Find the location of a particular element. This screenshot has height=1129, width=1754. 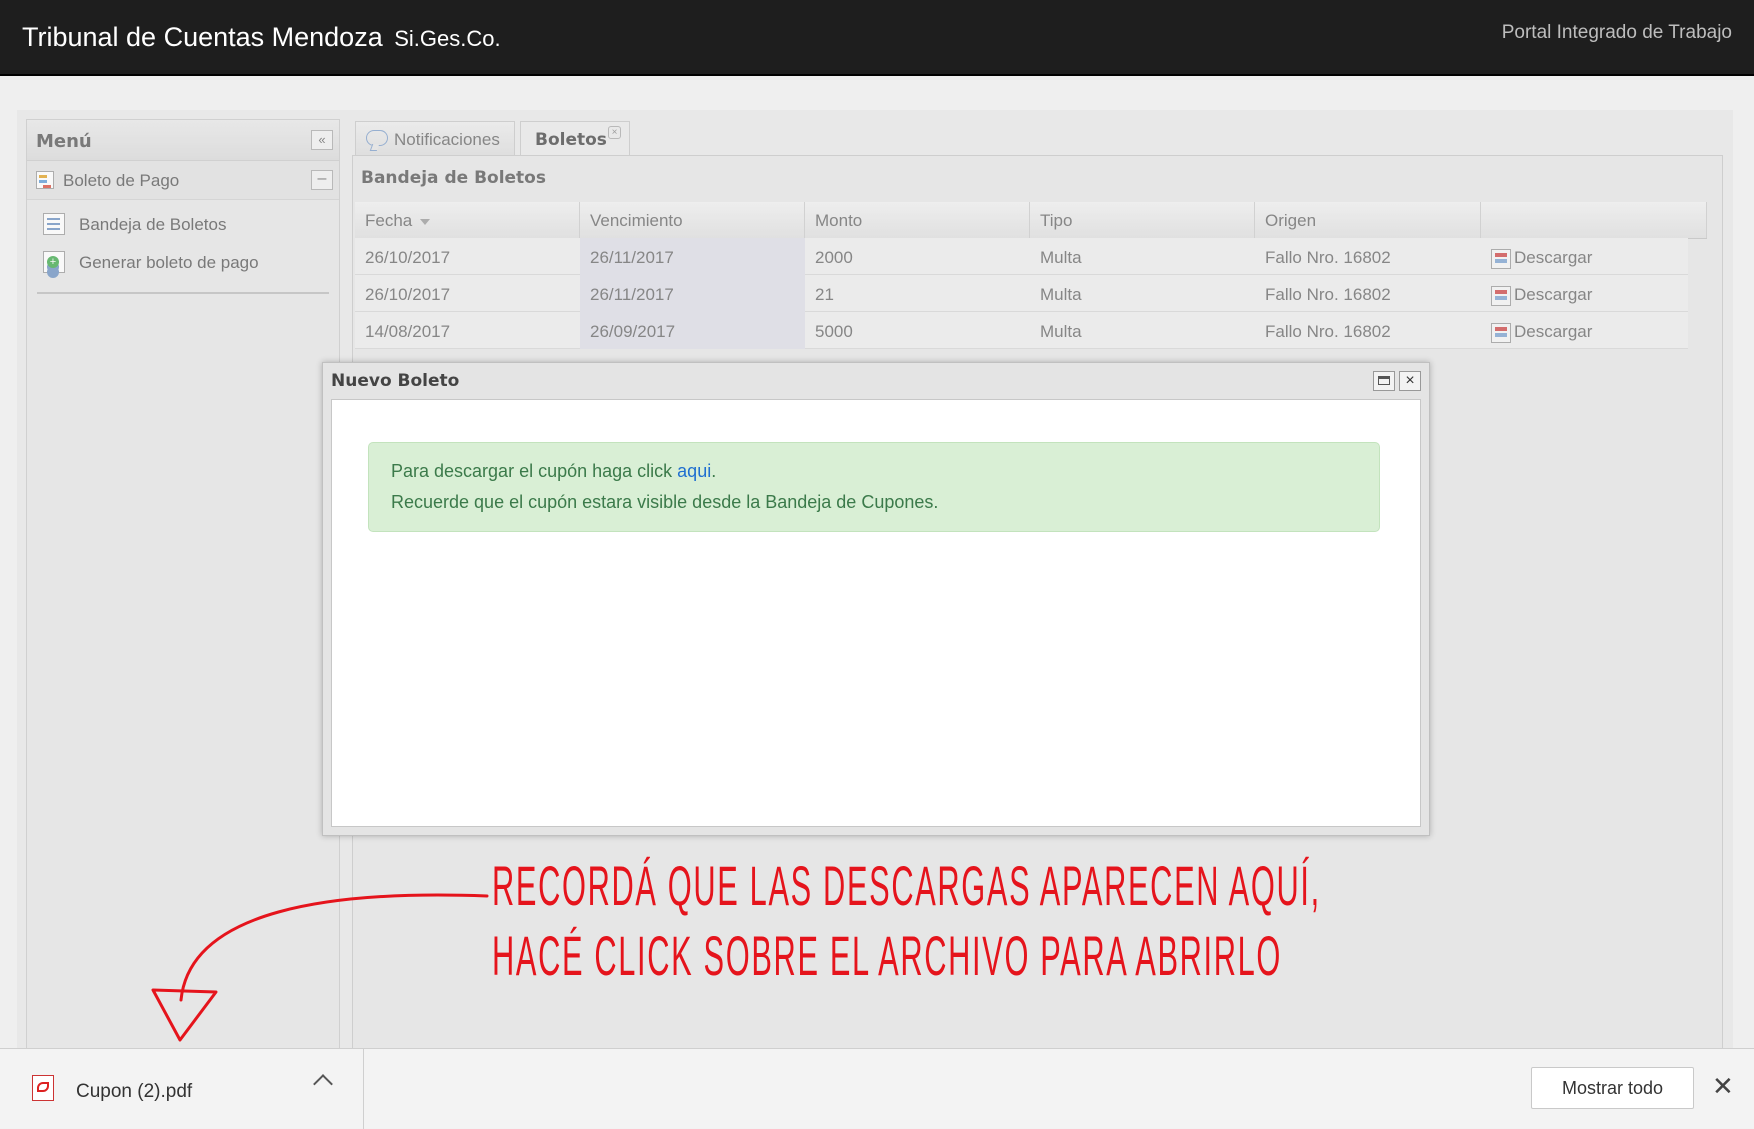

dialog-title: Nuevo Boleto is located at coordinates (395, 381).